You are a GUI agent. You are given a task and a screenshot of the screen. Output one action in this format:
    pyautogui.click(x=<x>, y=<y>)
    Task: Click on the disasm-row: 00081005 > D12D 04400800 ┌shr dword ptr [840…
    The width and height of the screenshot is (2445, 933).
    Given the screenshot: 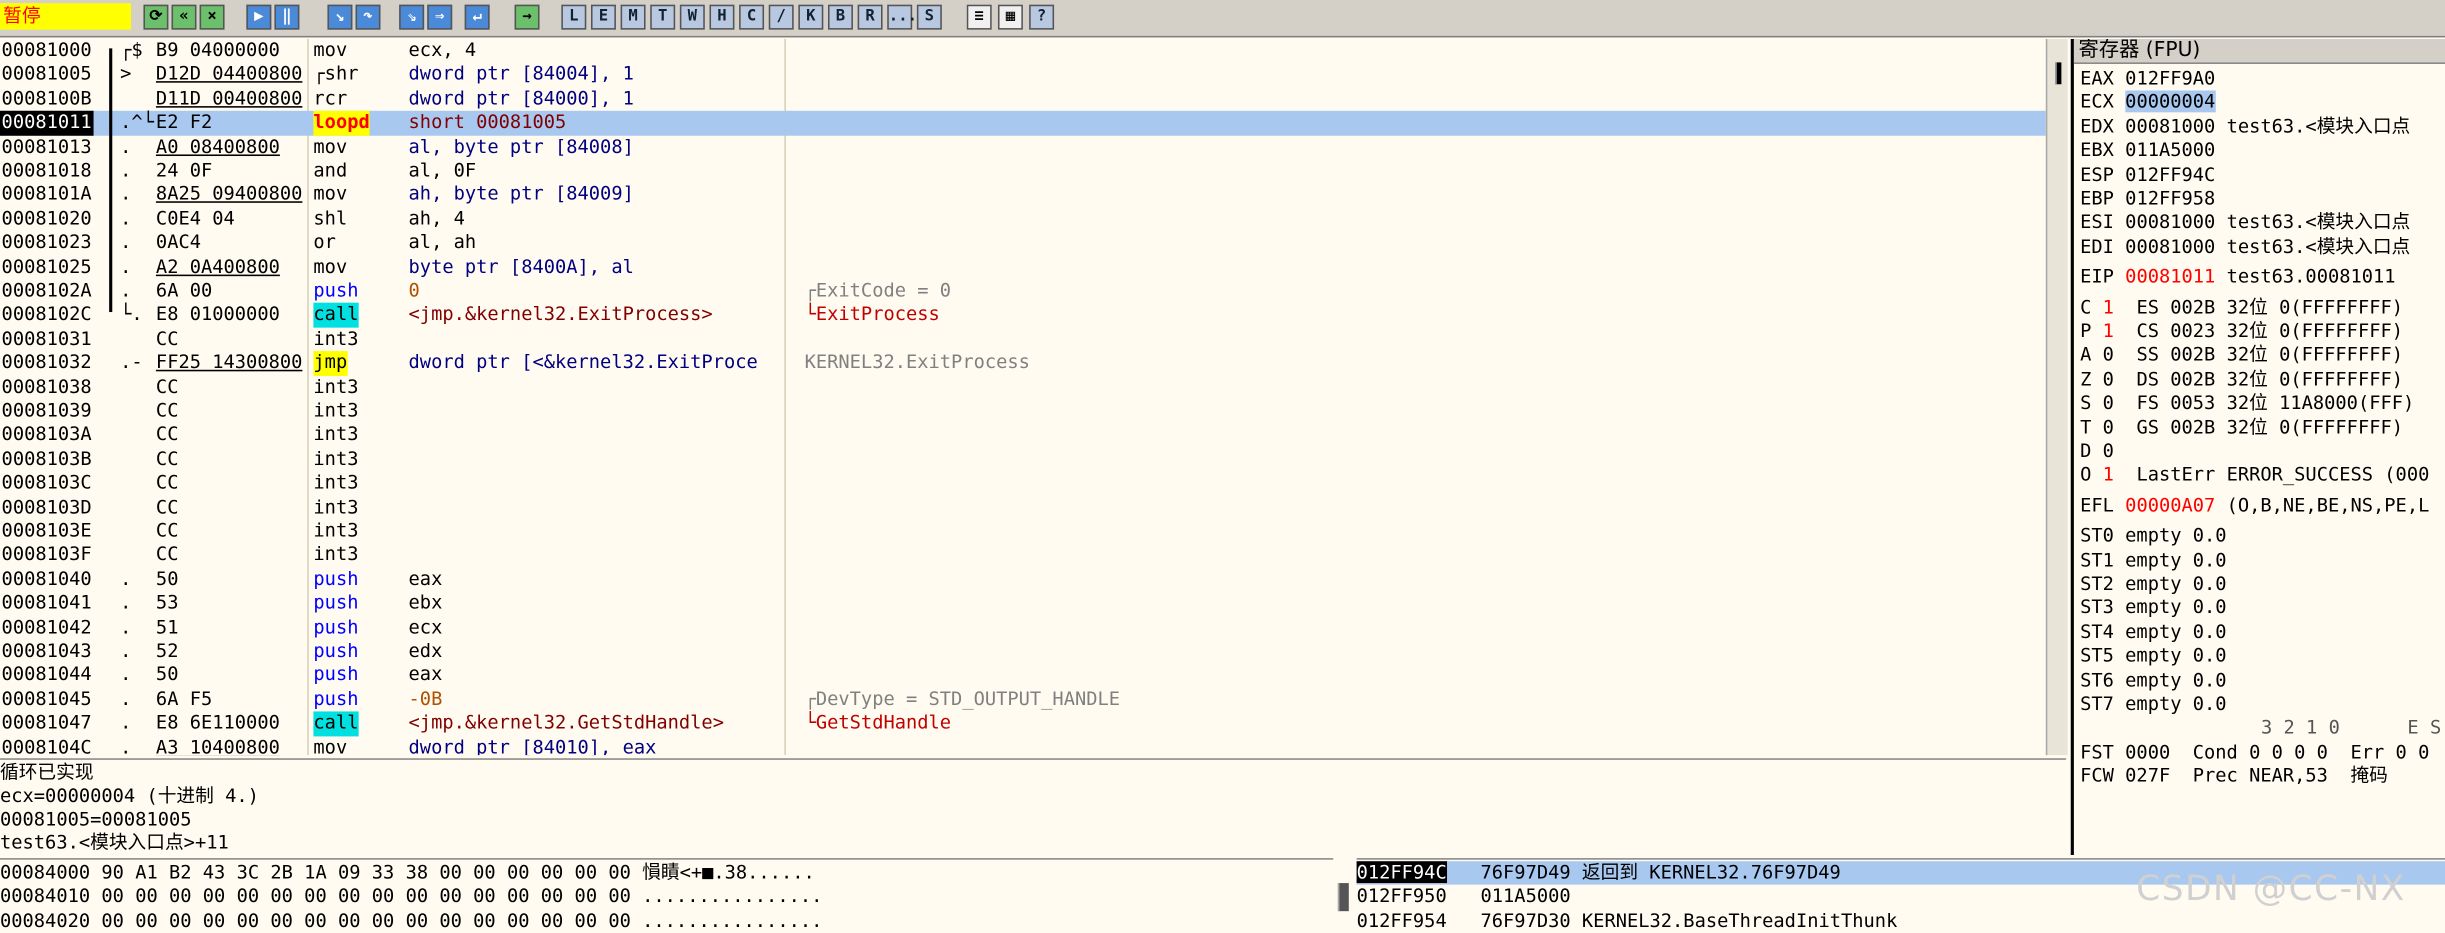 What is the action you would take?
    pyautogui.click(x=1023, y=75)
    